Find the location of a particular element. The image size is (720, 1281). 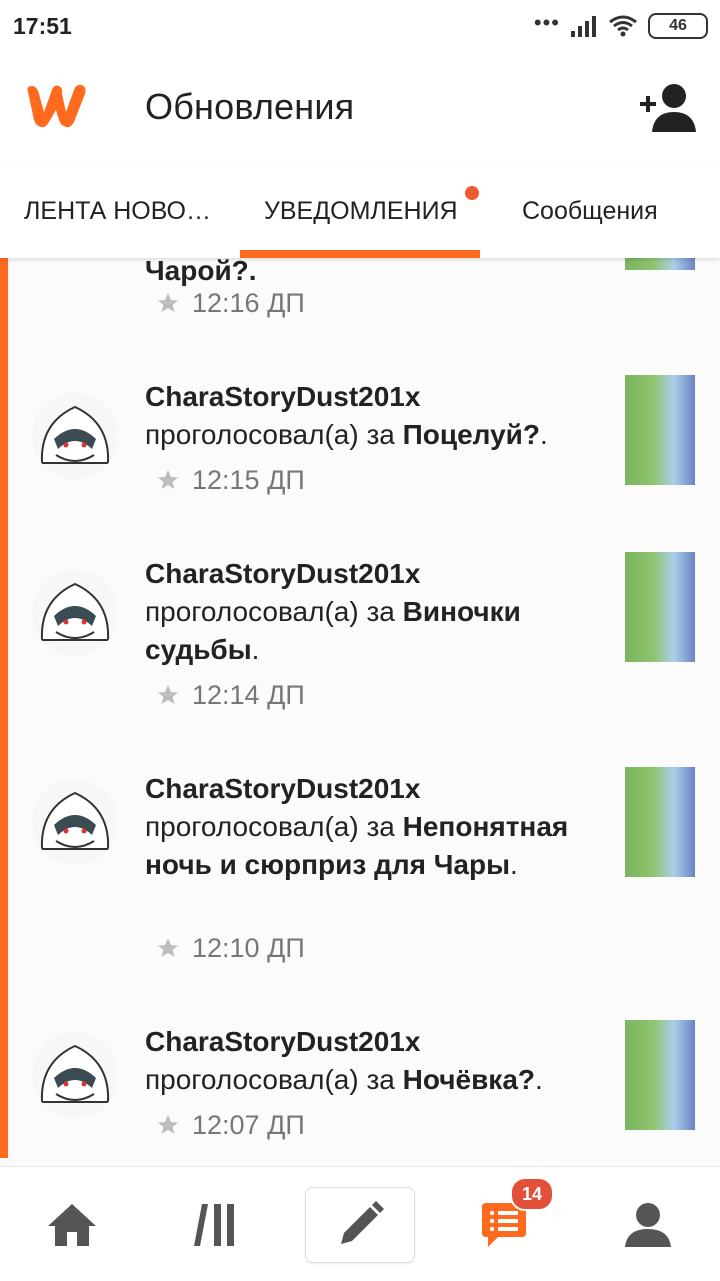

add-friend-icon is located at coordinates (668, 108).